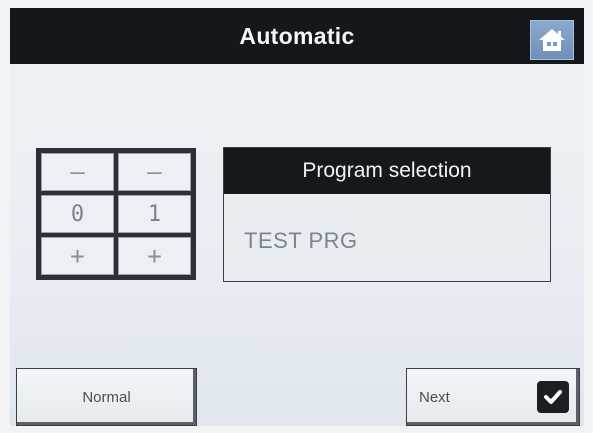  What do you see at coordinates (77, 172) in the screenshot?
I see `tens-decrement-button: —` at bounding box center [77, 172].